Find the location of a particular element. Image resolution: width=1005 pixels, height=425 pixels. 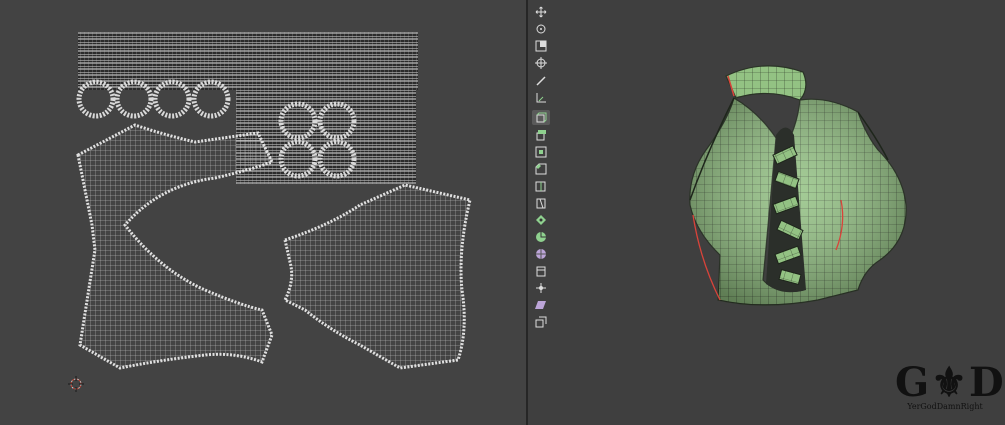

bodice-island-right is located at coordinates (377, 276).